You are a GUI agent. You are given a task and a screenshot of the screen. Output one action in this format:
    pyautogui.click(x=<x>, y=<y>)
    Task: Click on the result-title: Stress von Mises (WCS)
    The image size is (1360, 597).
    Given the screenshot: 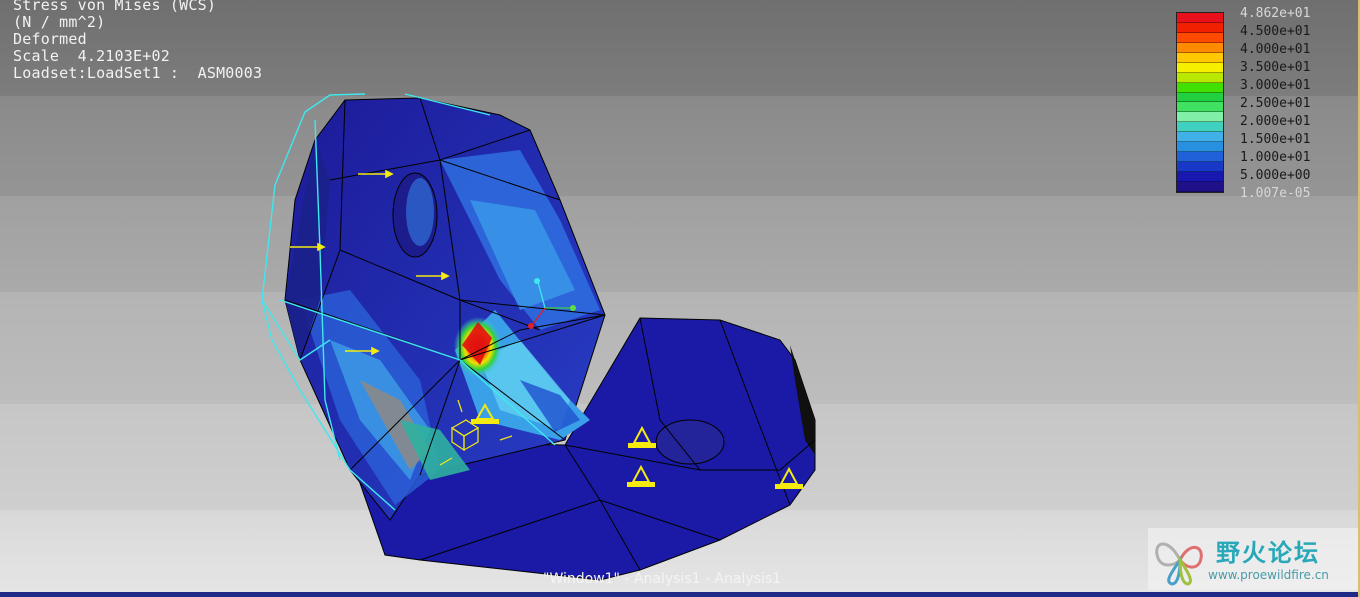 What is the action you would take?
    pyautogui.click(x=115, y=7)
    